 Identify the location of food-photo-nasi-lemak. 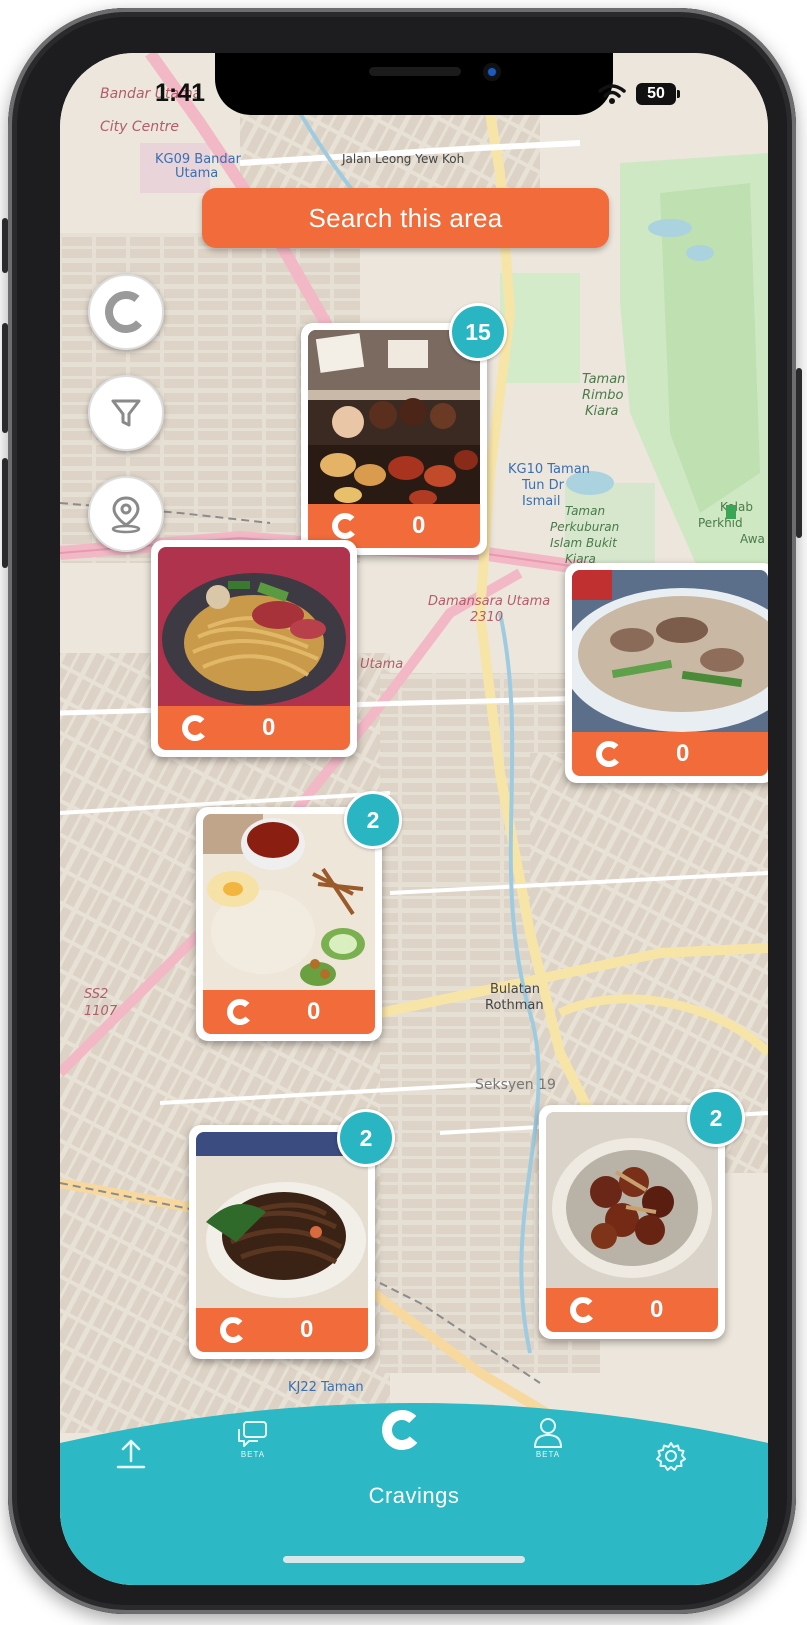
(289, 902).